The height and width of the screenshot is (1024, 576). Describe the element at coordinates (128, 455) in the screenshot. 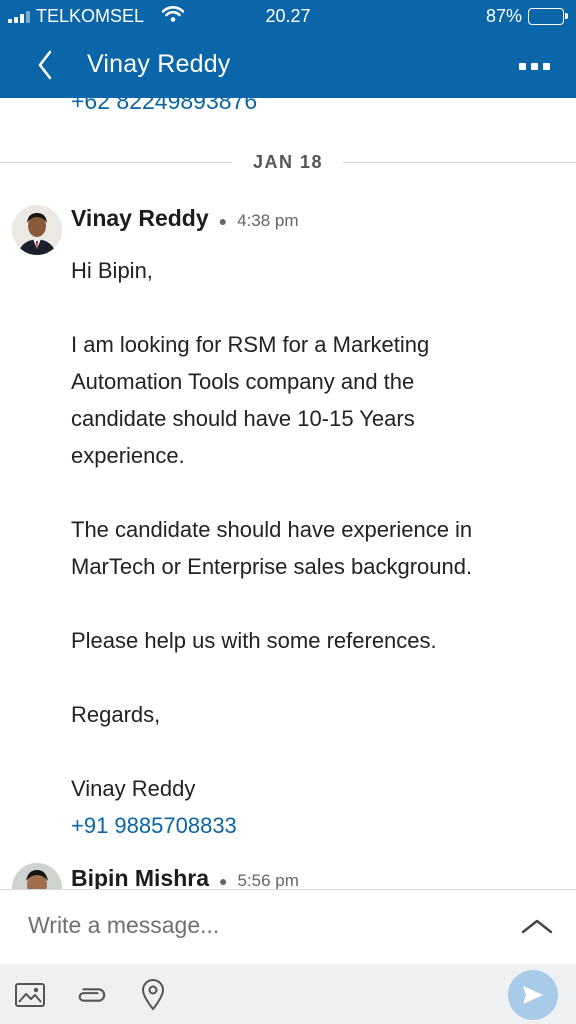

I see `message-line: experience.` at that location.